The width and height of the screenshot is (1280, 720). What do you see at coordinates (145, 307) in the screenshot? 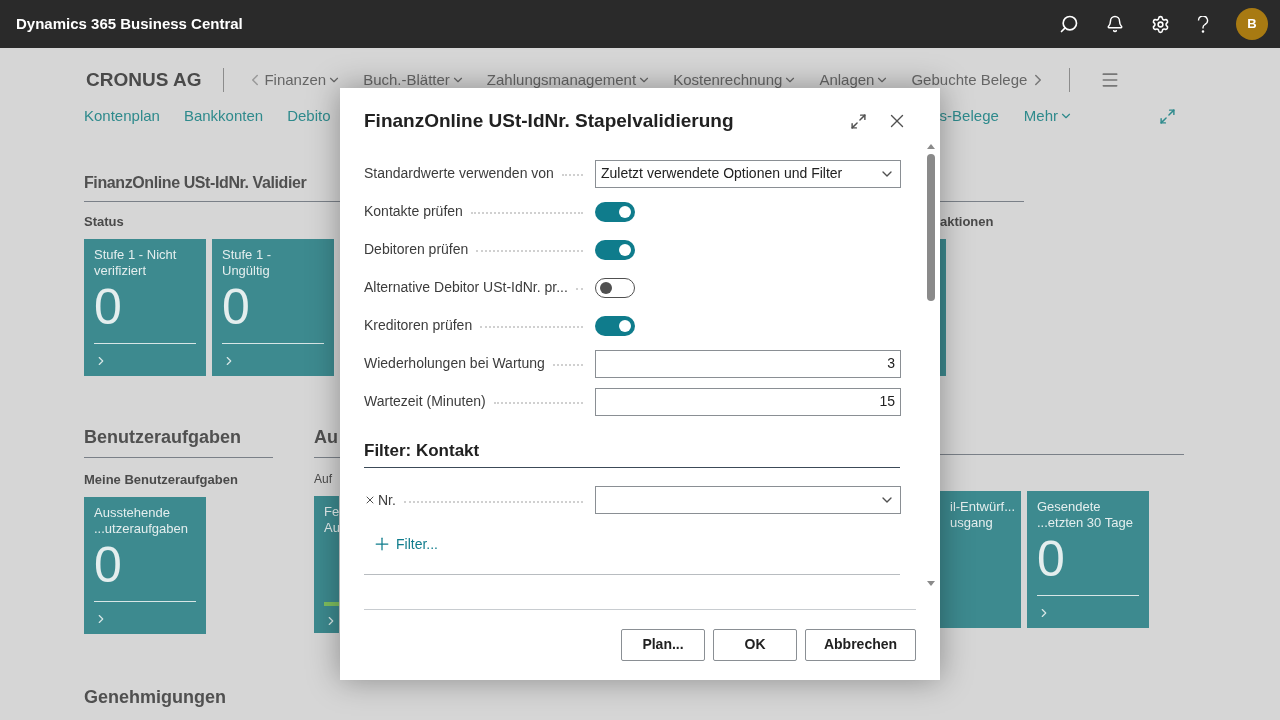
I see `tile: Stufe 1 - Nicht verifiziert 0` at bounding box center [145, 307].